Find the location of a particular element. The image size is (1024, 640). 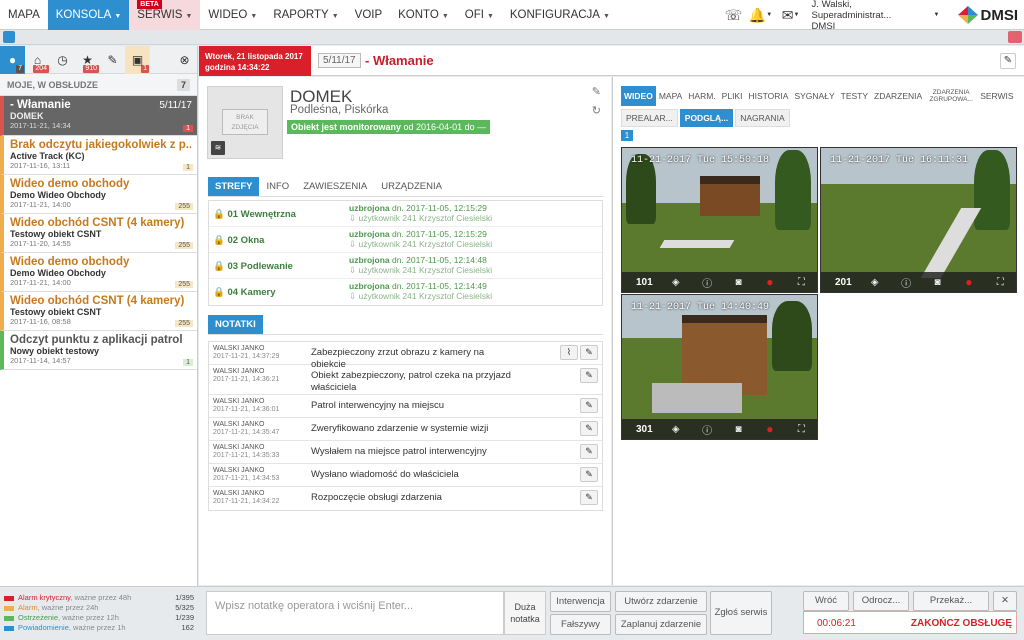

clock-icon: ◷ is located at coordinates (62, 60).